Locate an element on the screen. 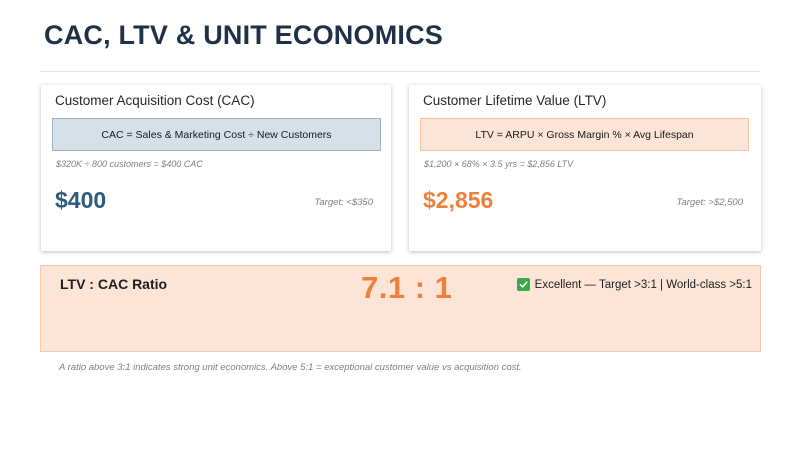 This screenshot has width=800, height=450. ltv-target: Target: >$2,500 is located at coordinates (709, 202).